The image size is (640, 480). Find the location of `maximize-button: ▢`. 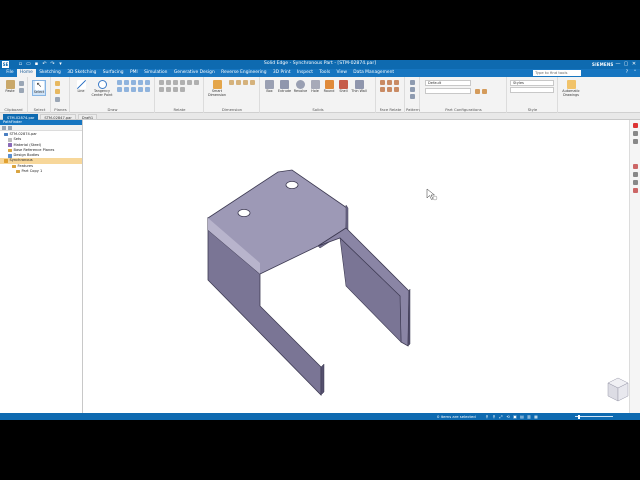

maximize-button: ▢ is located at coordinates (626, 64).